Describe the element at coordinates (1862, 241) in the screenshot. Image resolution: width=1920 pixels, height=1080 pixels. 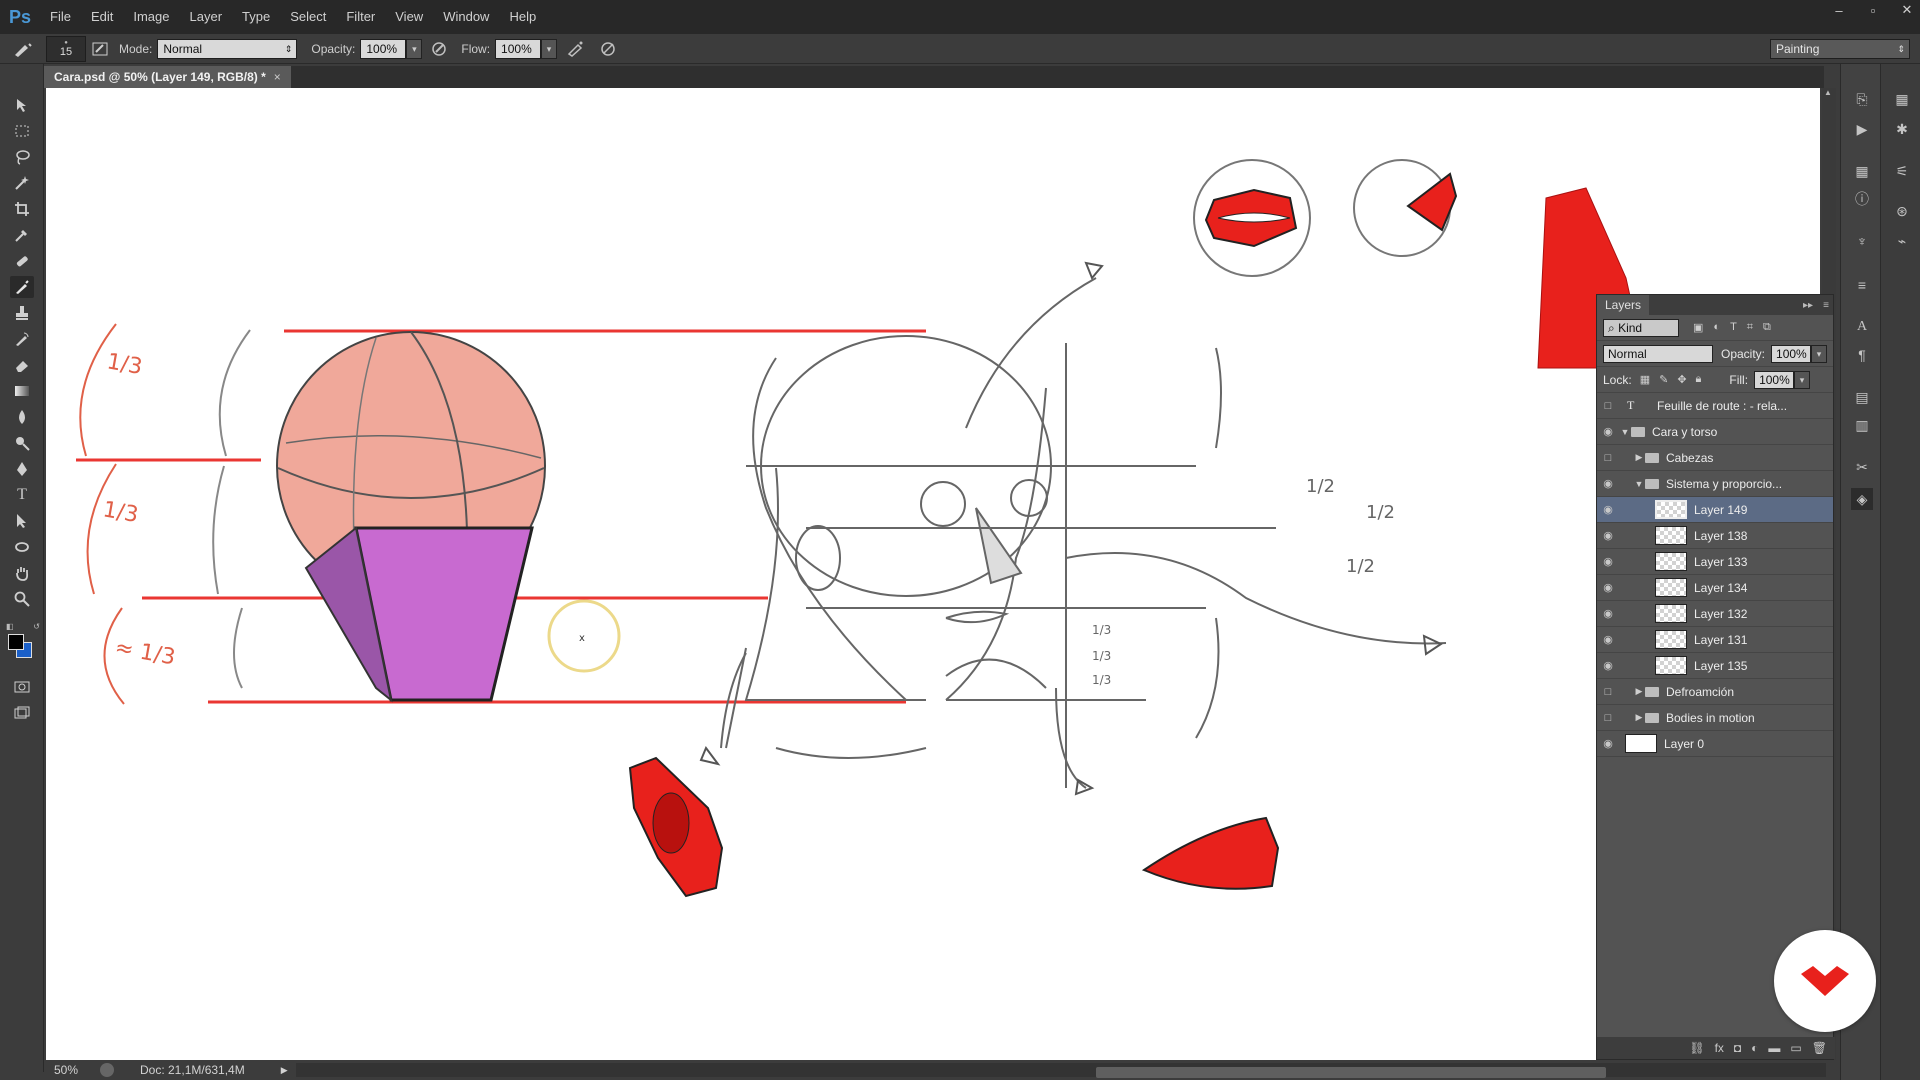
I see `clone-source-panel-icon: ♆` at that location.